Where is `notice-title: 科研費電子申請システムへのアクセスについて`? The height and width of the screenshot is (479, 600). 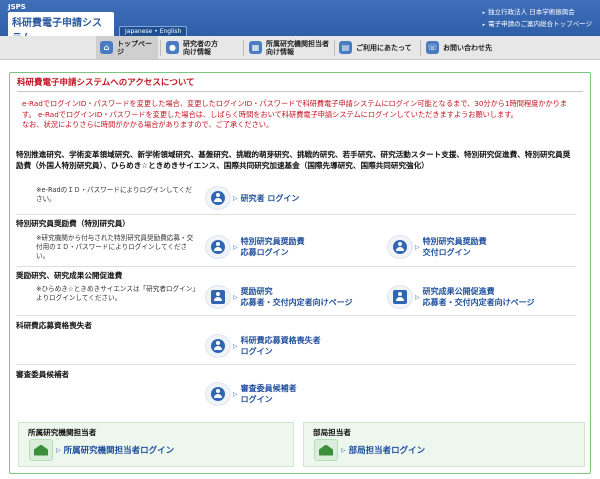
notice-title: 科研費電子申請システムへのアクセスについて is located at coordinates (300, 84).